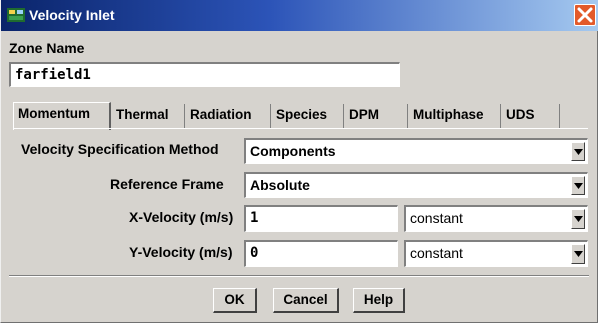 The width and height of the screenshot is (598, 323). What do you see at coordinates (47, 48) in the screenshot?
I see `zone-name-label: Zone Name` at bounding box center [47, 48].